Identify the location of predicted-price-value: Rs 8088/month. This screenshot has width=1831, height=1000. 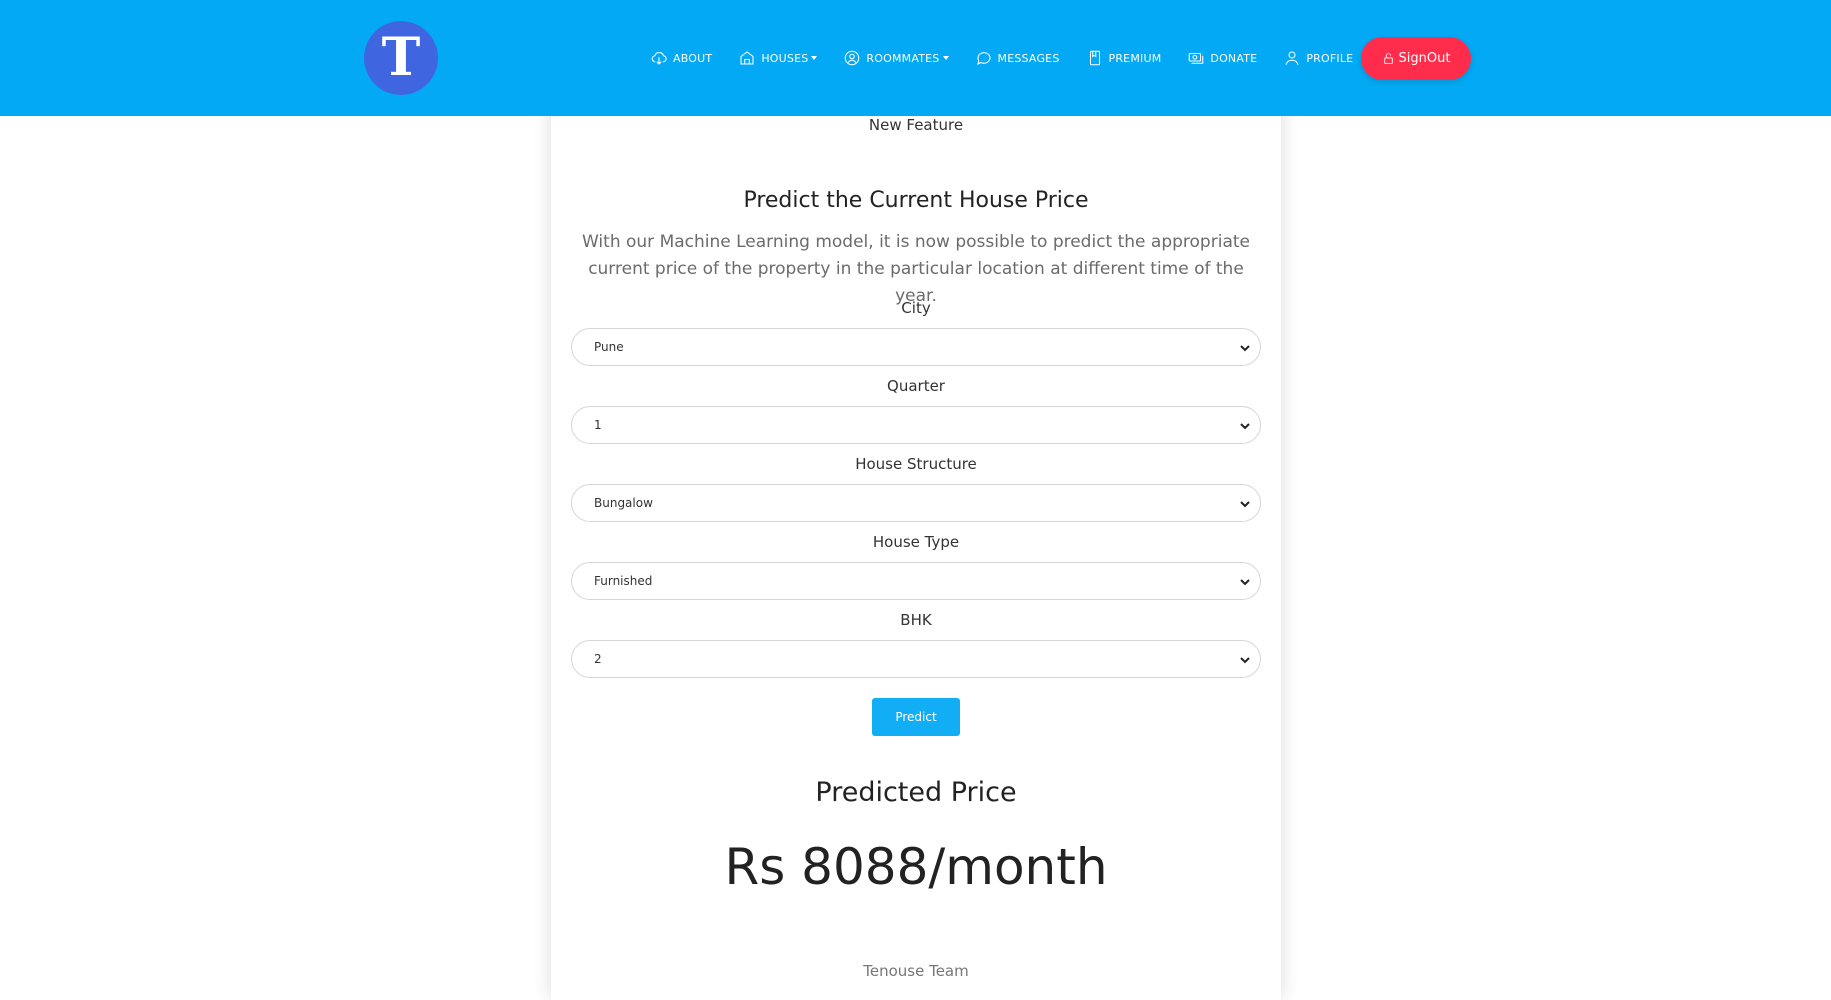
(916, 867).